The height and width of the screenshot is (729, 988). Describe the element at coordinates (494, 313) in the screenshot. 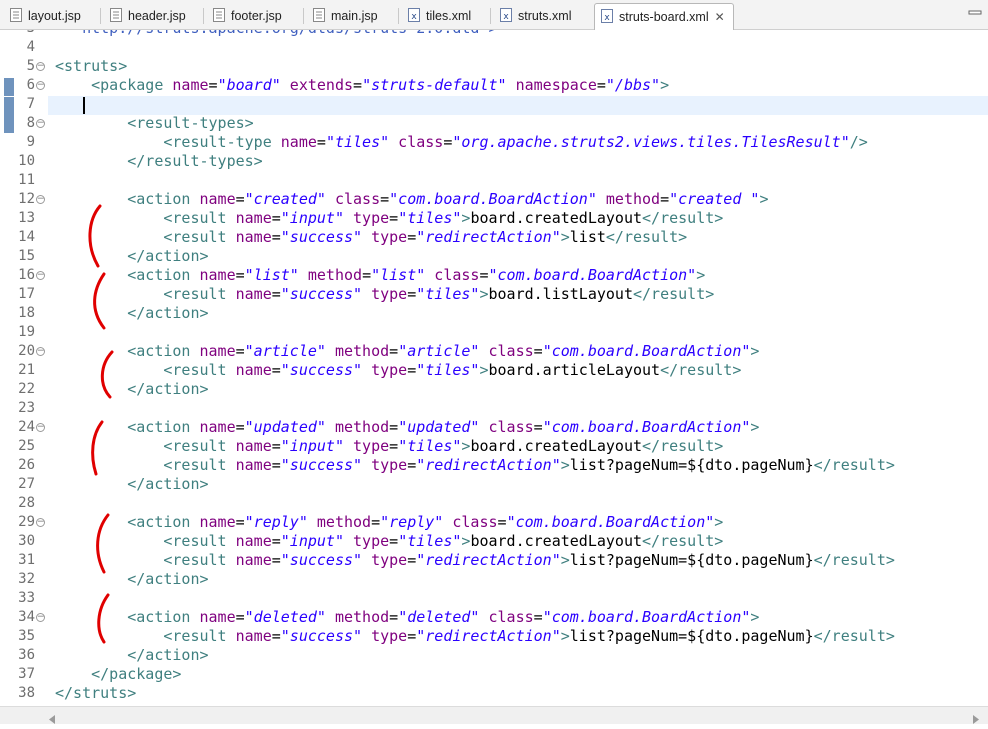

I see `code-line: 18 </action>` at that location.